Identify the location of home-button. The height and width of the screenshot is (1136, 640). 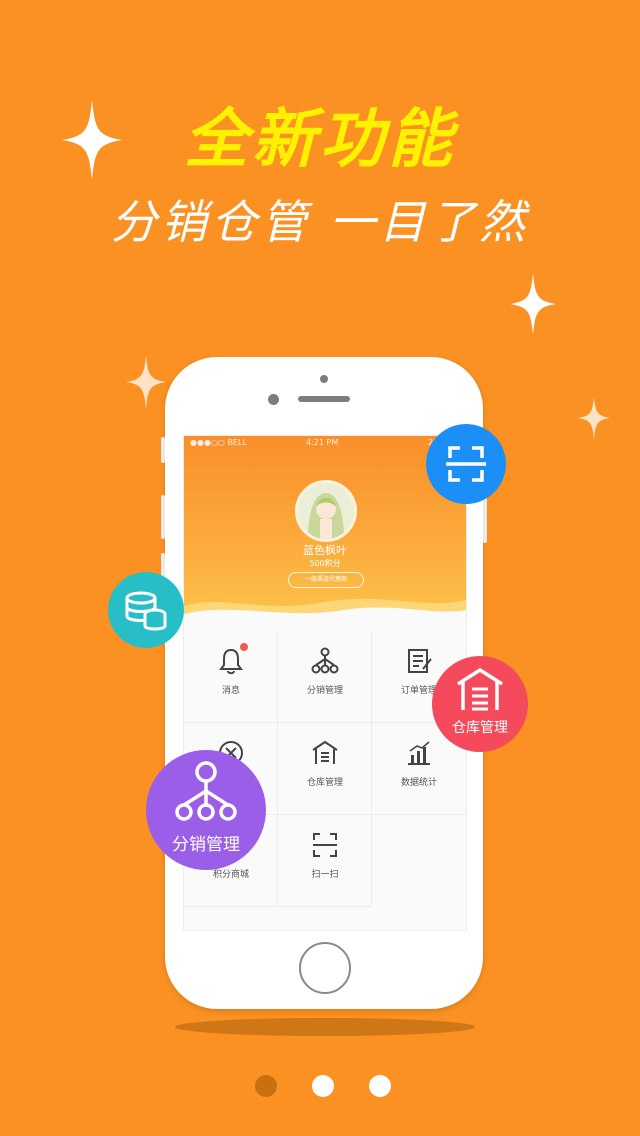
(325, 968).